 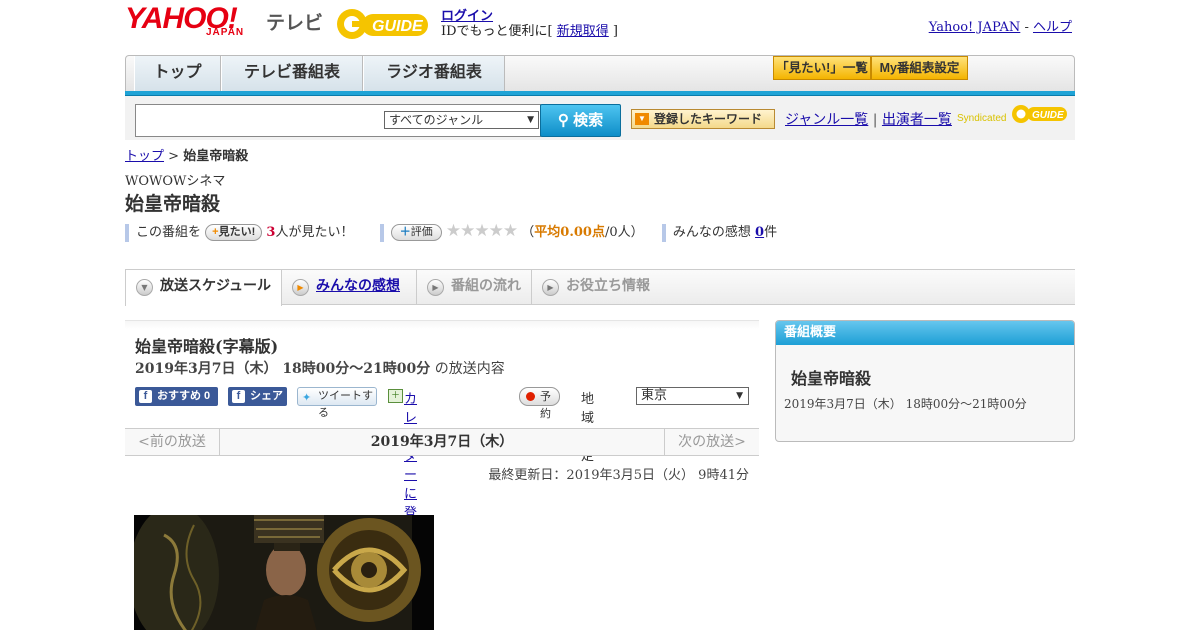 I want to click on pager-current-date: 2019年3月7日（木）, so click(x=442, y=442).